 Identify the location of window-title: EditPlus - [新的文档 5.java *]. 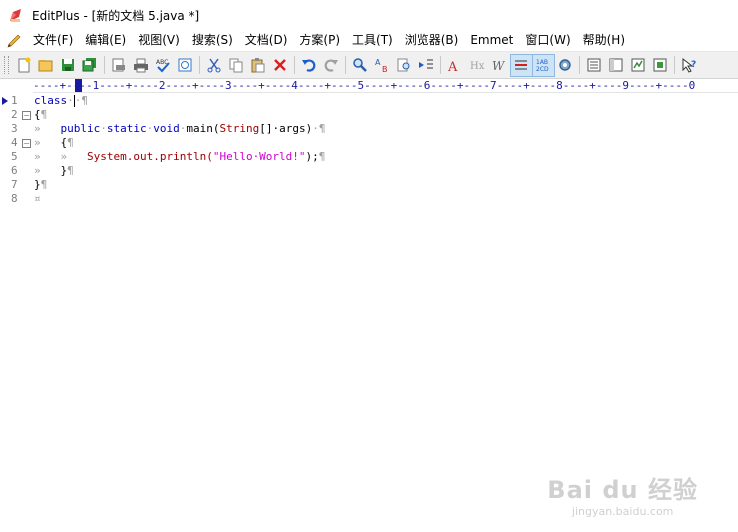
(116, 15).